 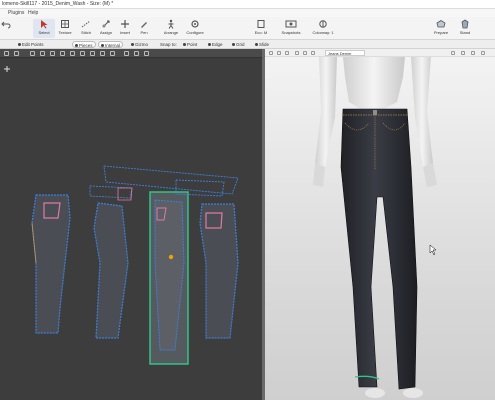 What do you see at coordinates (345, 53) in the screenshot?
I see `avatar-label: Jeans Denim` at bounding box center [345, 53].